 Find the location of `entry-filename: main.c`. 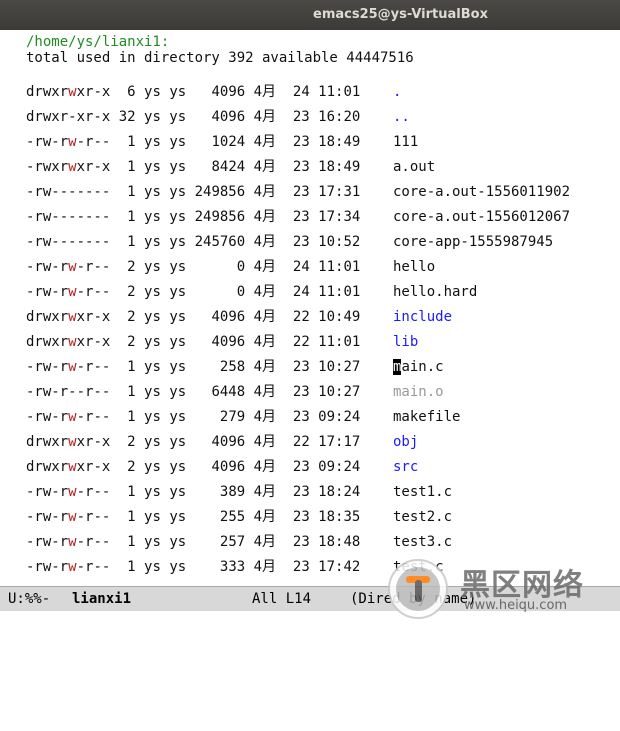

entry-filename: main.c is located at coordinates (418, 367).